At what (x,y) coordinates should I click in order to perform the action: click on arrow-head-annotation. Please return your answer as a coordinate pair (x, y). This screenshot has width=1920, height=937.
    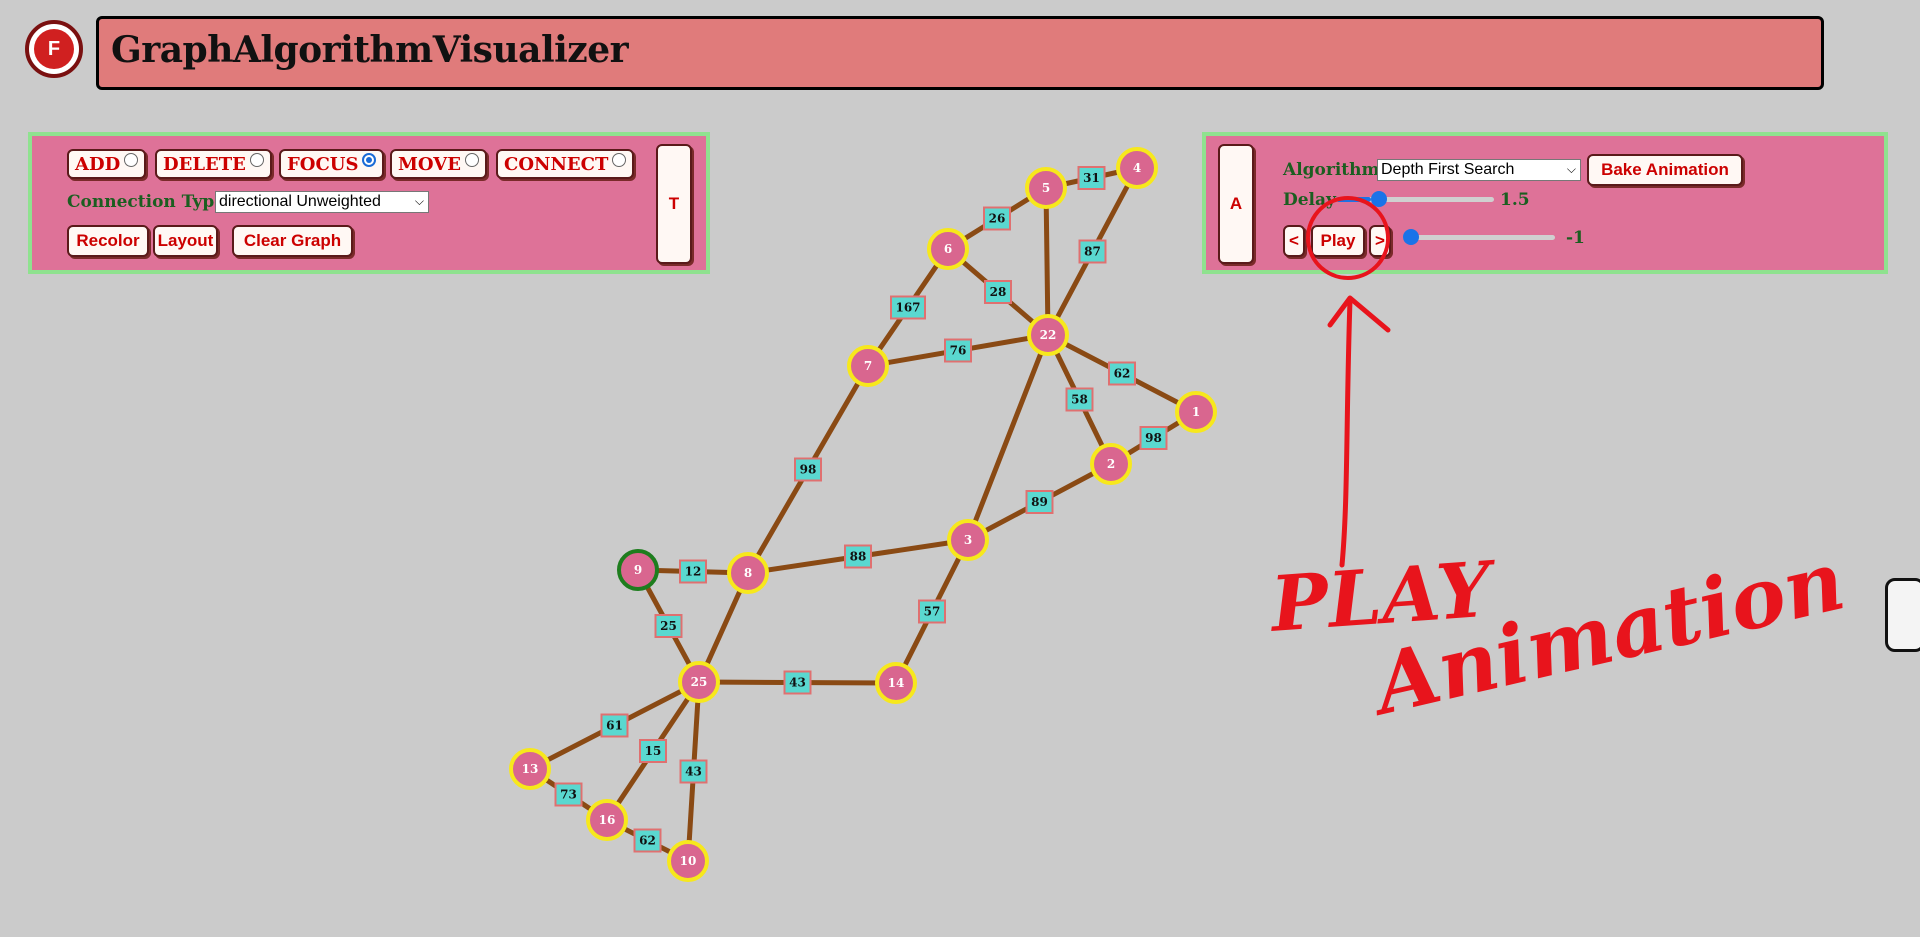
    Looking at the image, I should click on (1359, 314).